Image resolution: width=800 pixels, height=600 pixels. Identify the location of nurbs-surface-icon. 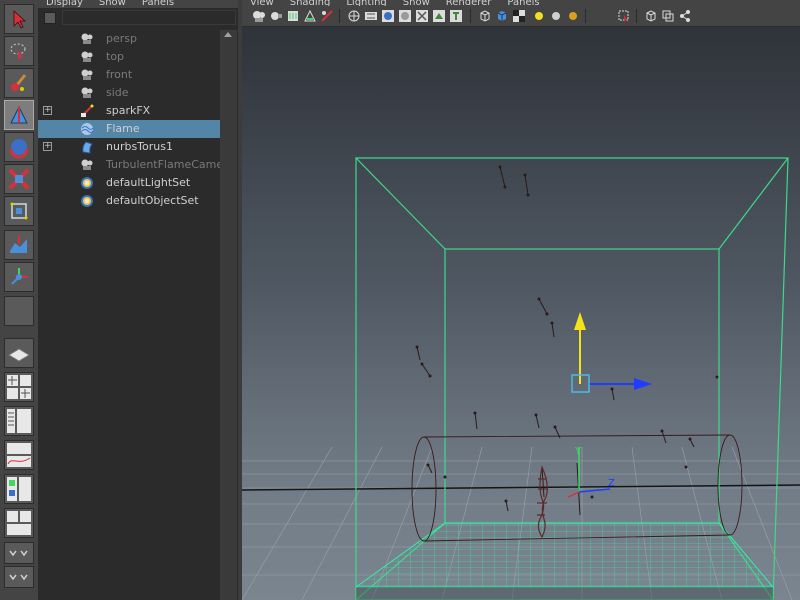
(87, 147).